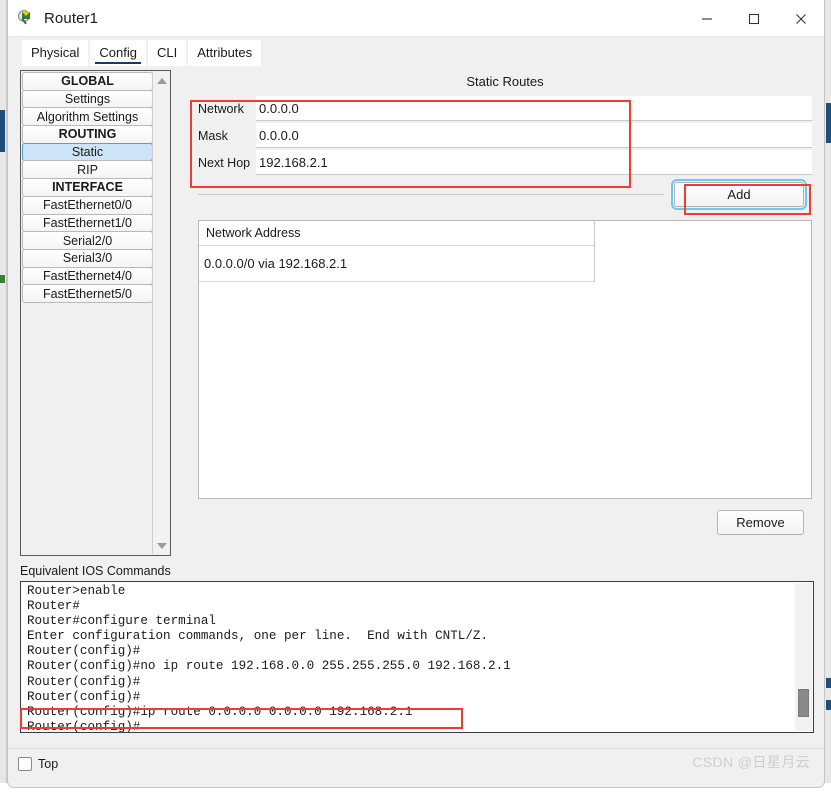 The image size is (831, 796). I want to click on sidebar-item-fastethernet0-0: FastEthernet0/0, so click(87, 205).